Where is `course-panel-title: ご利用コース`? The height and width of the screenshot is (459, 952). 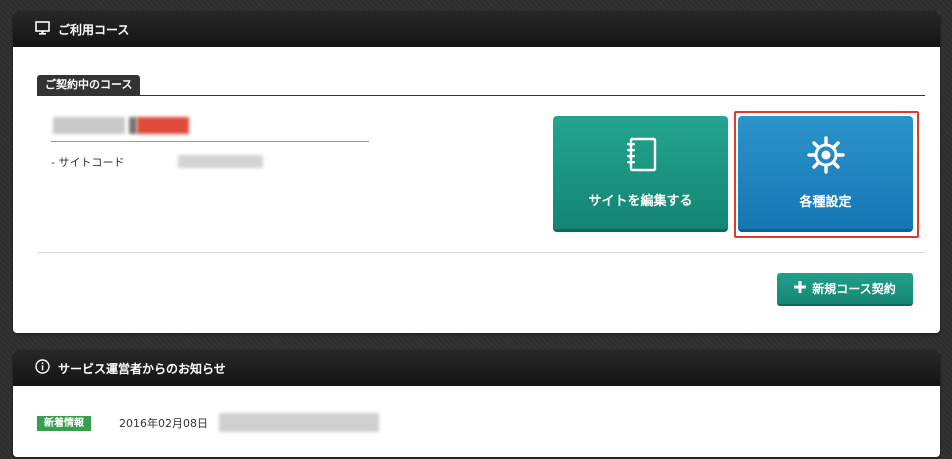 course-panel-title: ご利用コース is located at coordinates (94, 29).